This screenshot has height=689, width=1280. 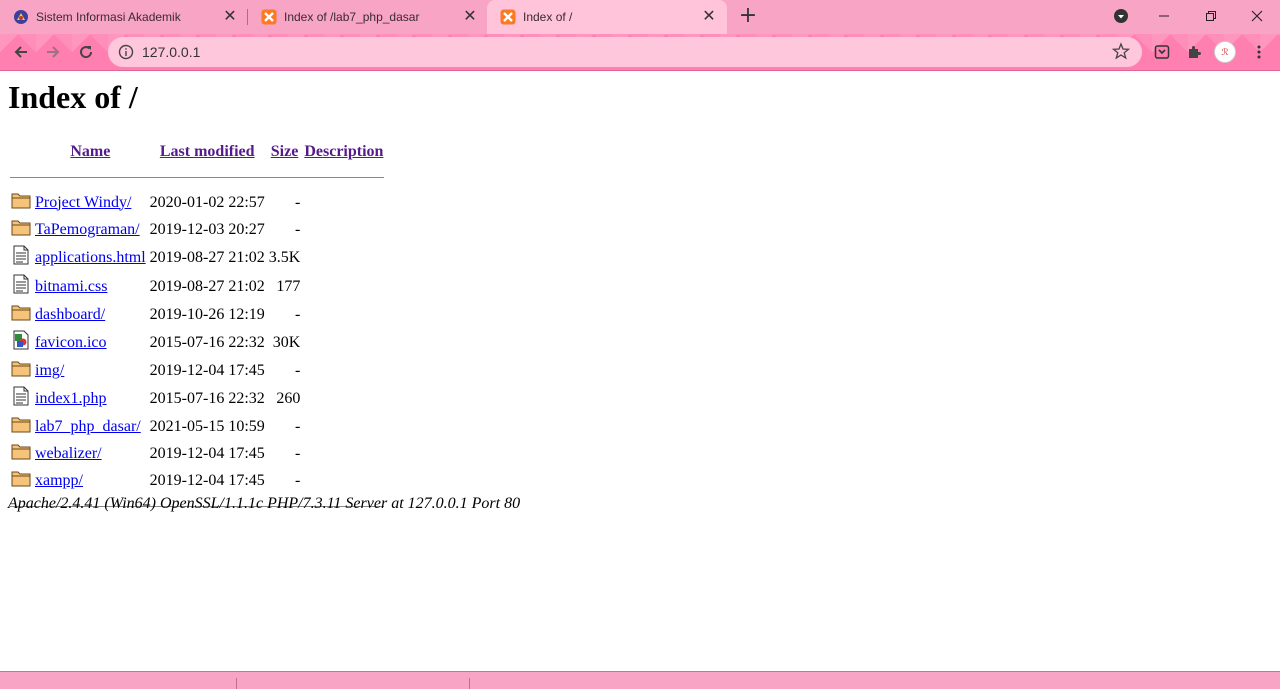 What do you see at coordinates (21, 398) in the screenshot?
I see `text-file-icon` at bounding box center [21, 398].